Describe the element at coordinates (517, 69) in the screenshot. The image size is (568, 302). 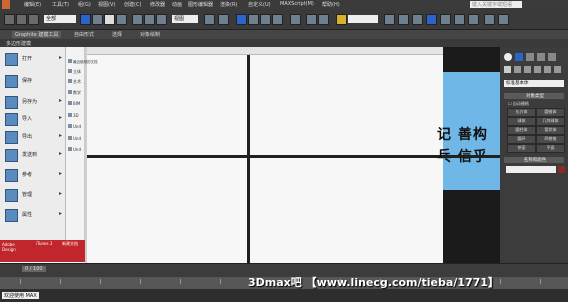
I see `shapes-icon` at that location.